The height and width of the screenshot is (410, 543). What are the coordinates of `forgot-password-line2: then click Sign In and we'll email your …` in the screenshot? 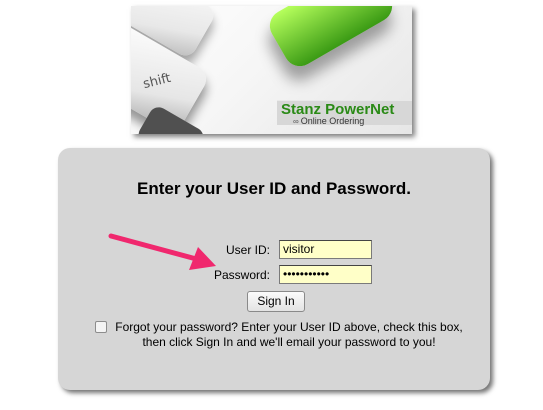 It's located at (289, 342).